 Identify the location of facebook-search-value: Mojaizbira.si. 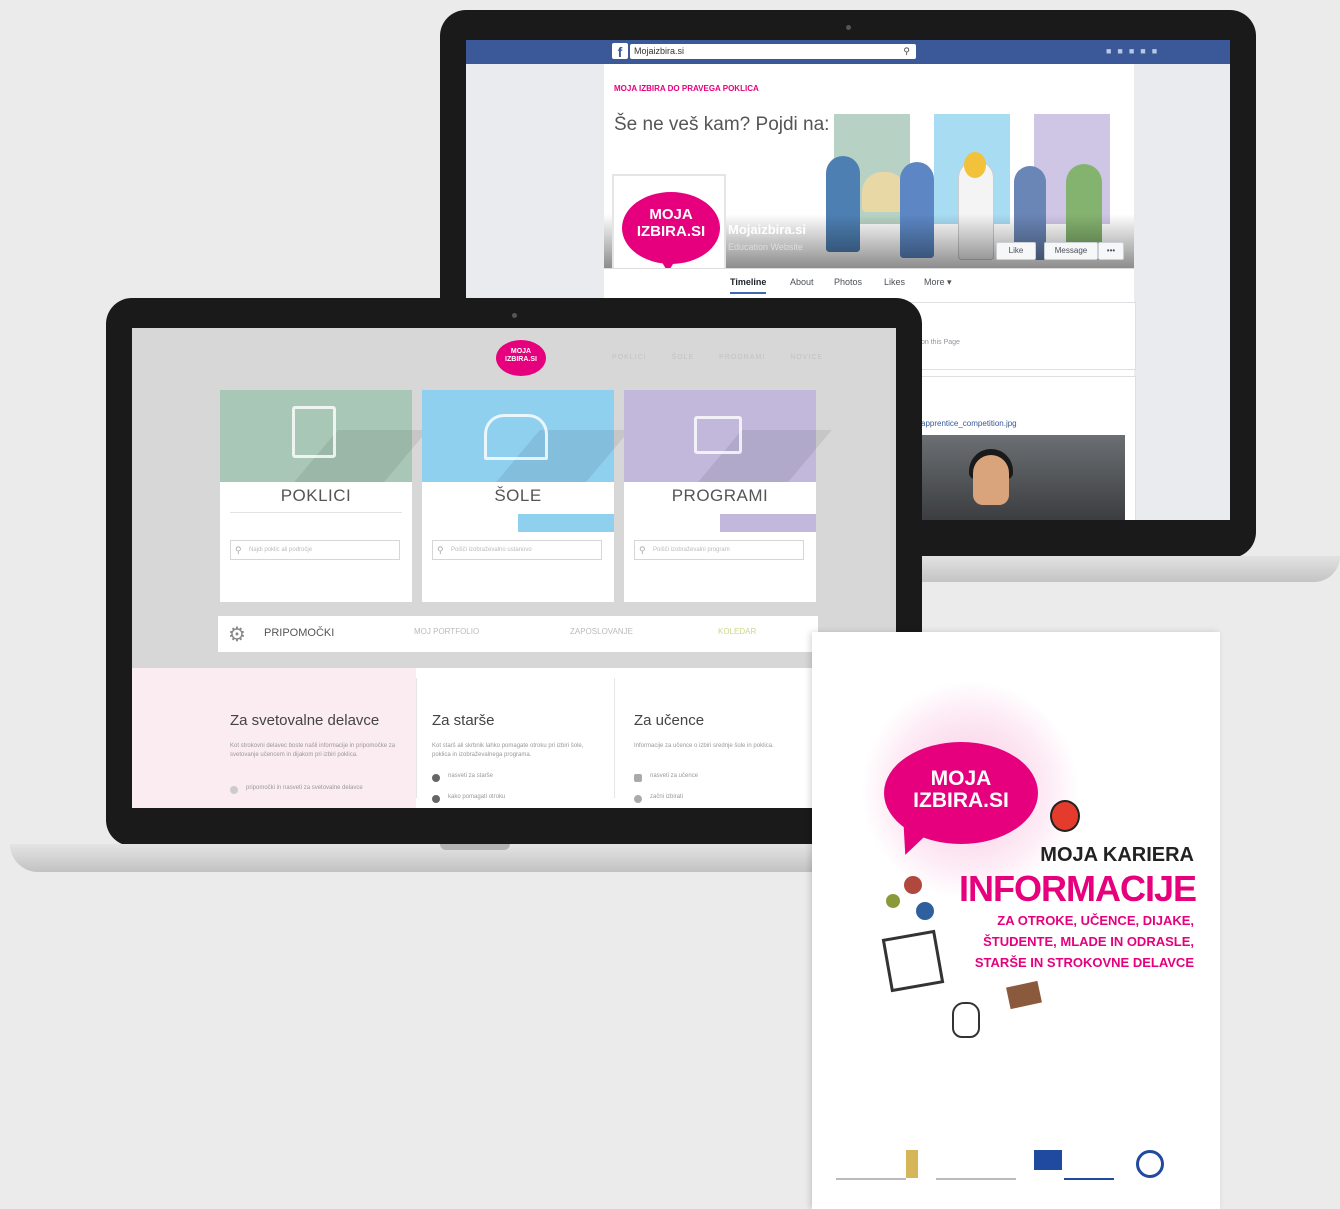
(659, 51).